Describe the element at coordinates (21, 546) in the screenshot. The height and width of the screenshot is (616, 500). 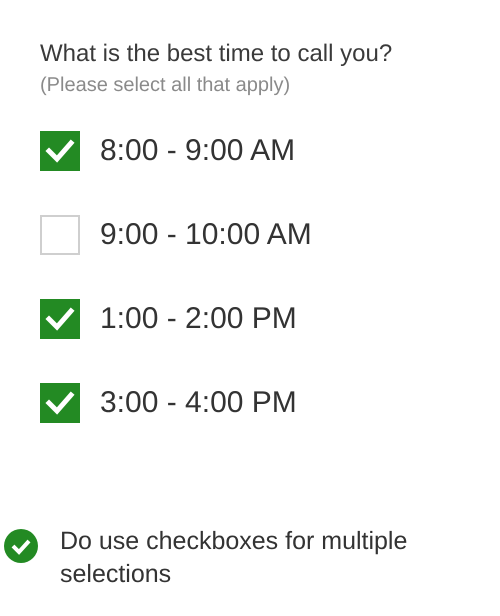
I see `check-circle-icon` at that location.